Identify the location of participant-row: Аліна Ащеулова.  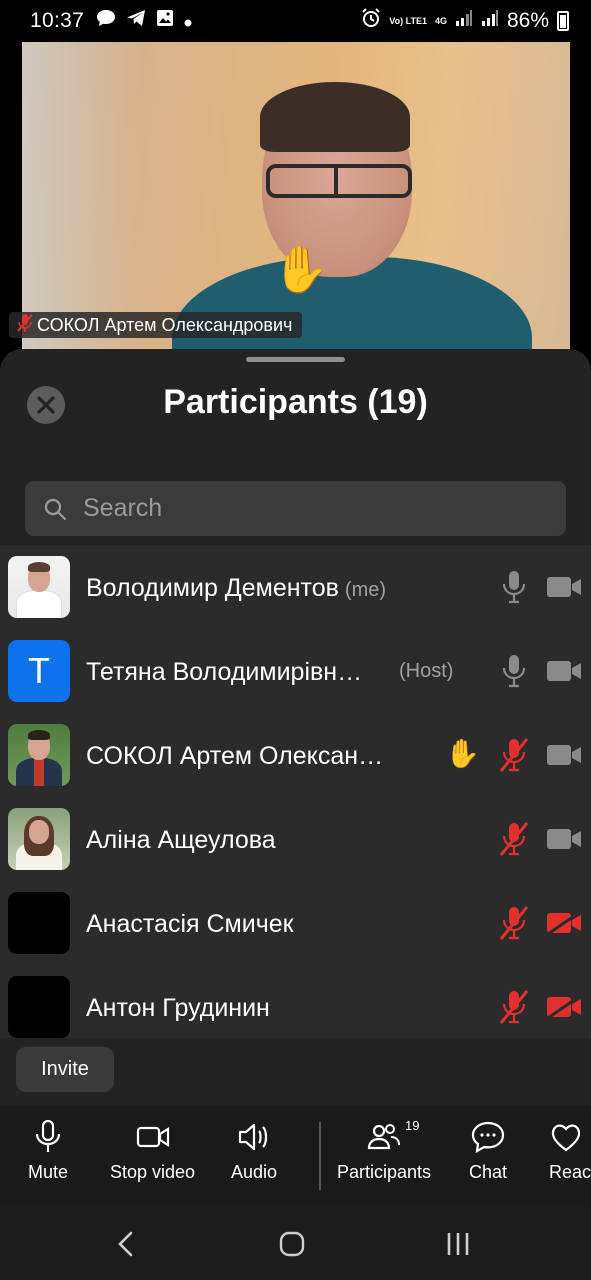
(295, 839).